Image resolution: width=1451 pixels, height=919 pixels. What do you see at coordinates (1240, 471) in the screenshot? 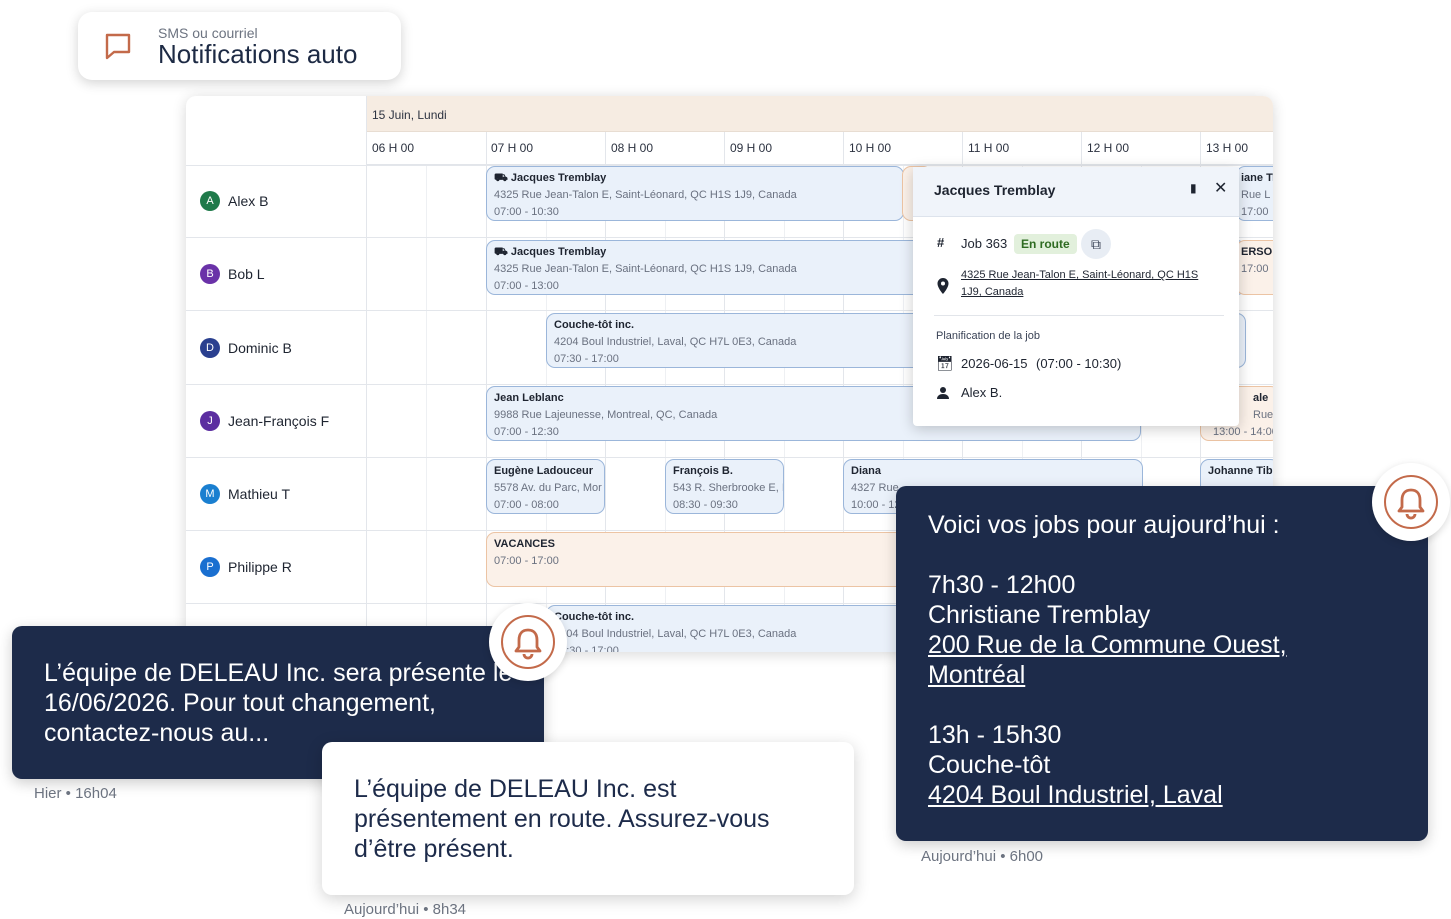
I see `job-title: Johanne Tibo` at bounding box center [1240, 471].